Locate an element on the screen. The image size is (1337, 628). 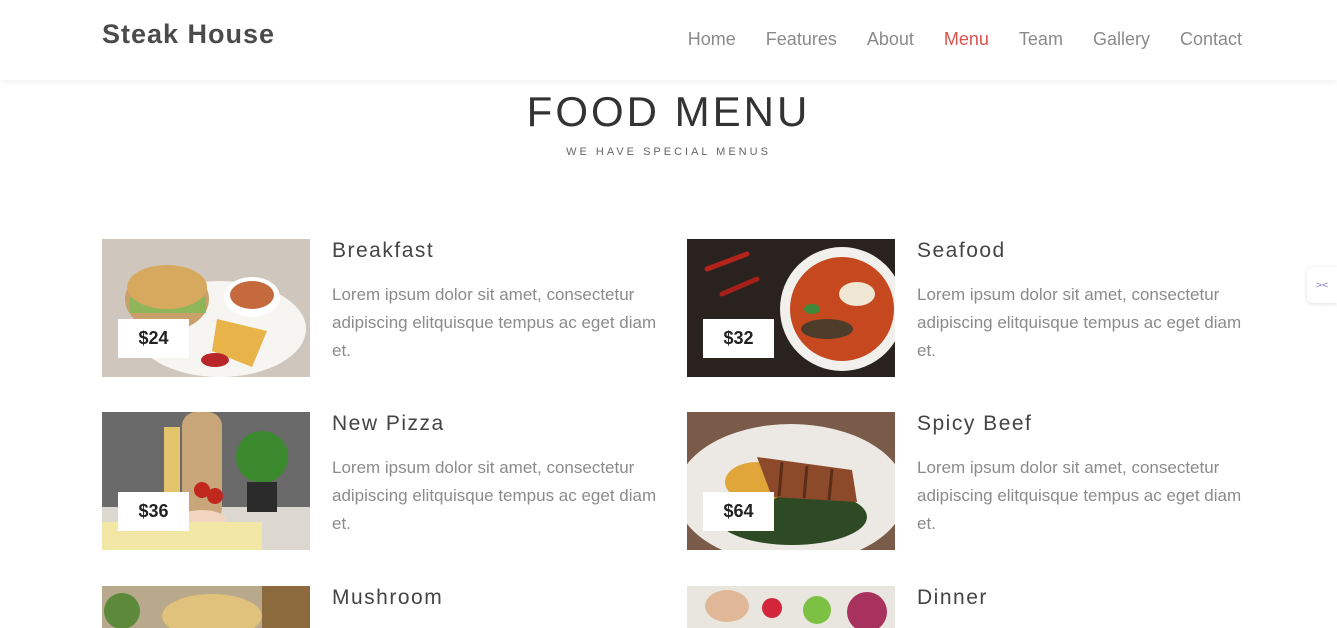
nav-item-gallery: Gallery is located at coordinates (1121, 39).